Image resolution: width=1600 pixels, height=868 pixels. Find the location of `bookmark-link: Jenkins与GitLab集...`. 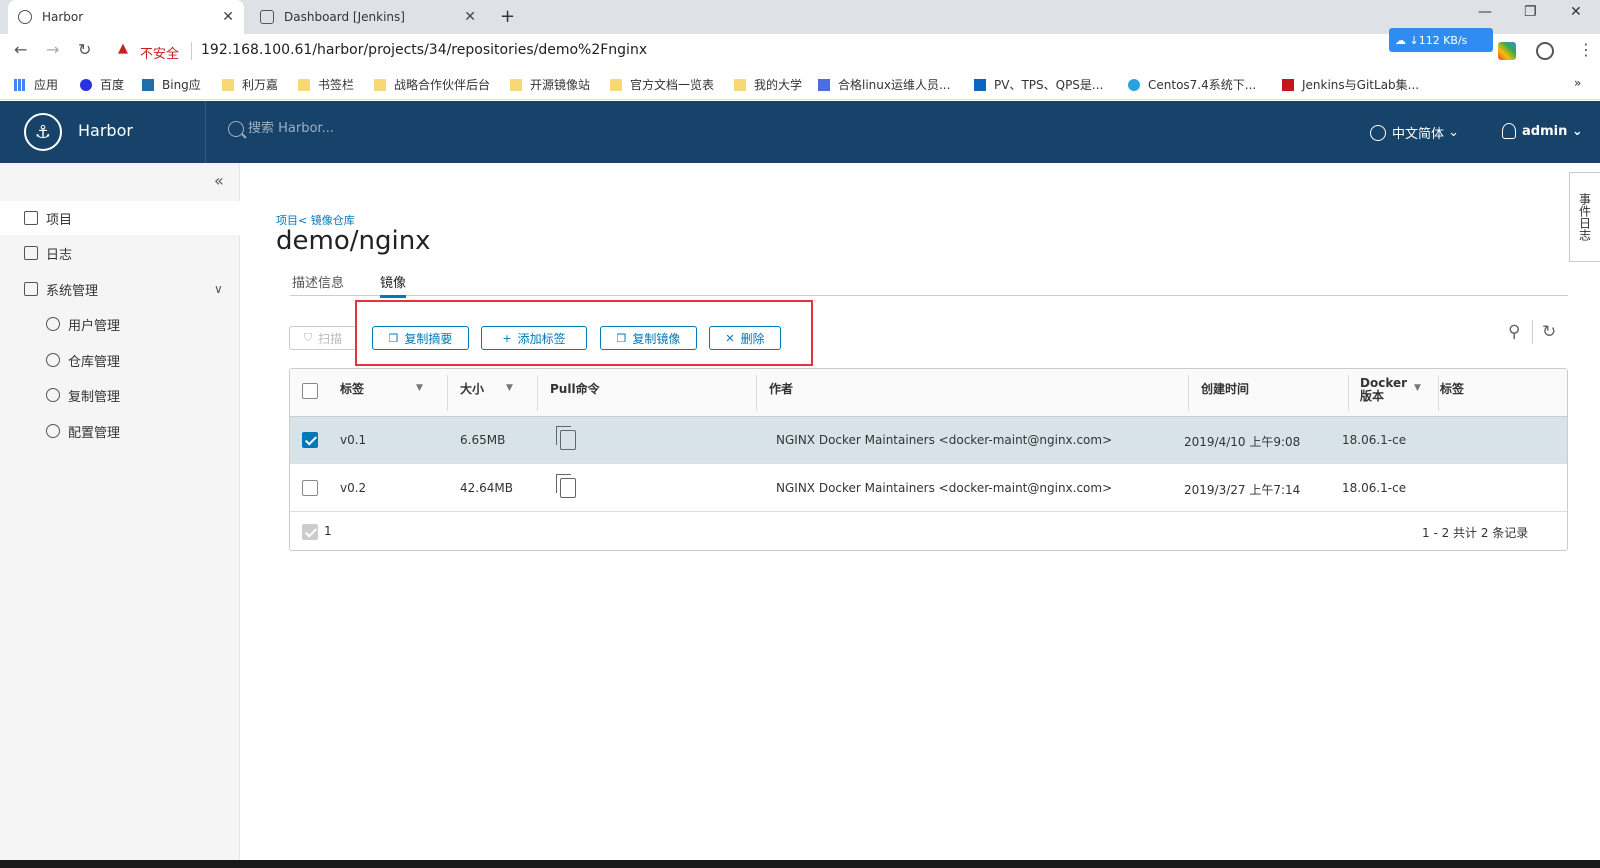

bookmark-link: Jenkins与GitLab集... is located at coordinates (1350, 84).